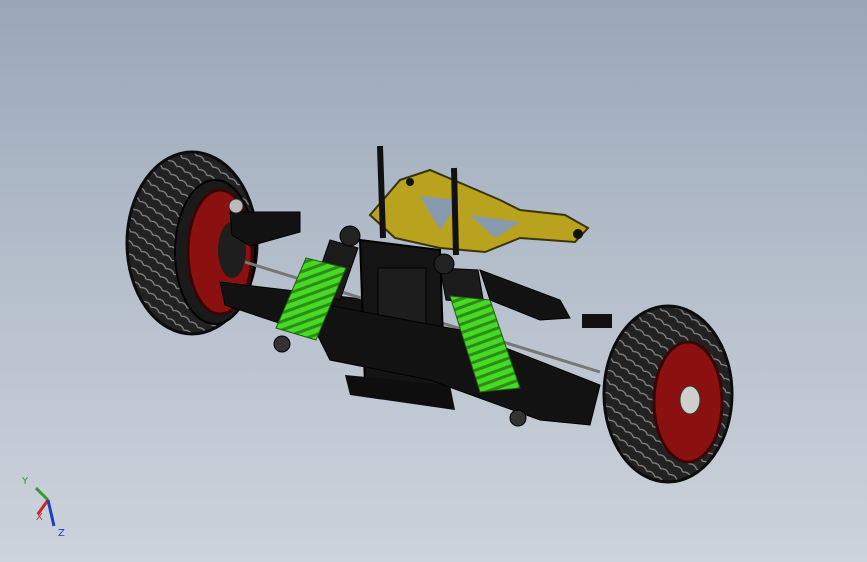 The image size is (867, 562). What do you see at coordinates (61, 533) in the screenshot?
I see `triad-z-label: Z` at bounding box center [61, 533].